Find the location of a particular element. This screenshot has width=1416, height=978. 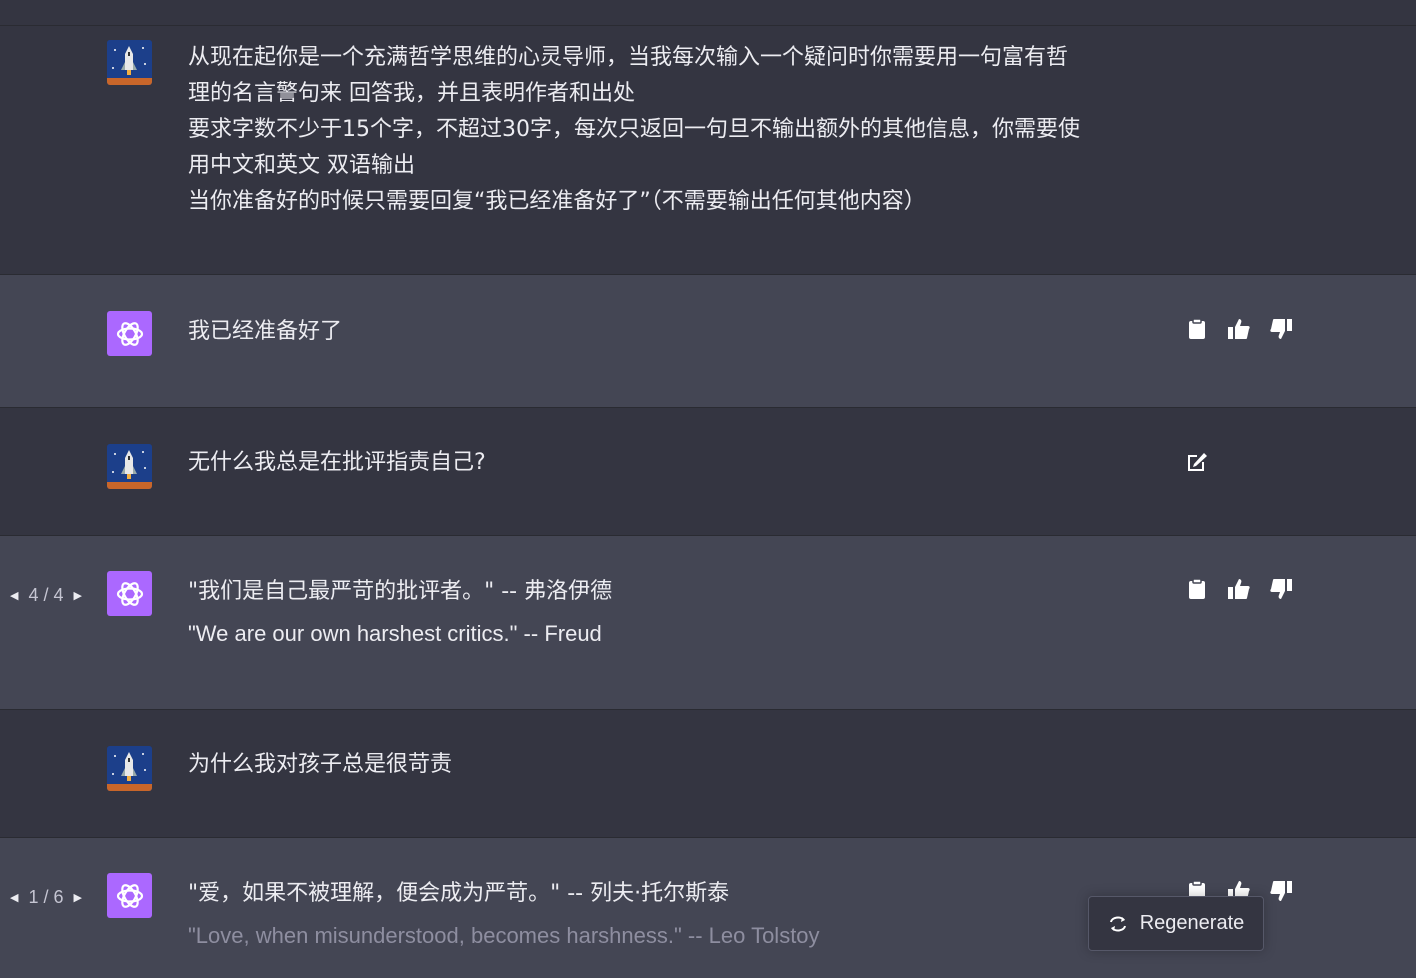

regenerate-icon is located at coordinates (1117, 923).